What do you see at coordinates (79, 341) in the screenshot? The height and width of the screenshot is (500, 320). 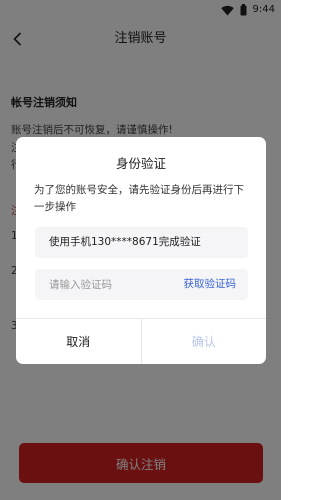 I see `cancel-button: 取消` at bounding box center [79, 341].